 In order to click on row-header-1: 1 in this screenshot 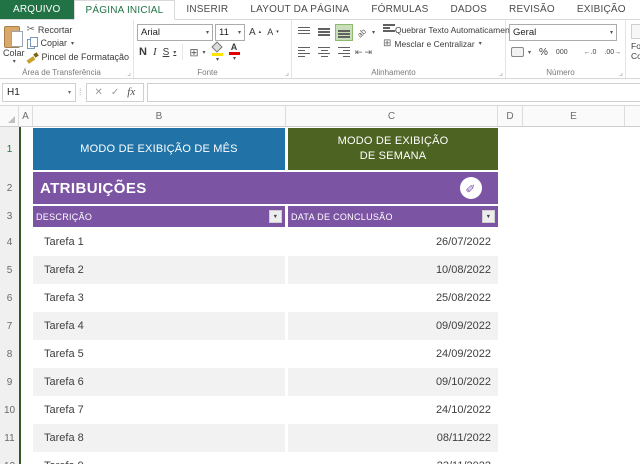, I will do `click(9, 149)`.